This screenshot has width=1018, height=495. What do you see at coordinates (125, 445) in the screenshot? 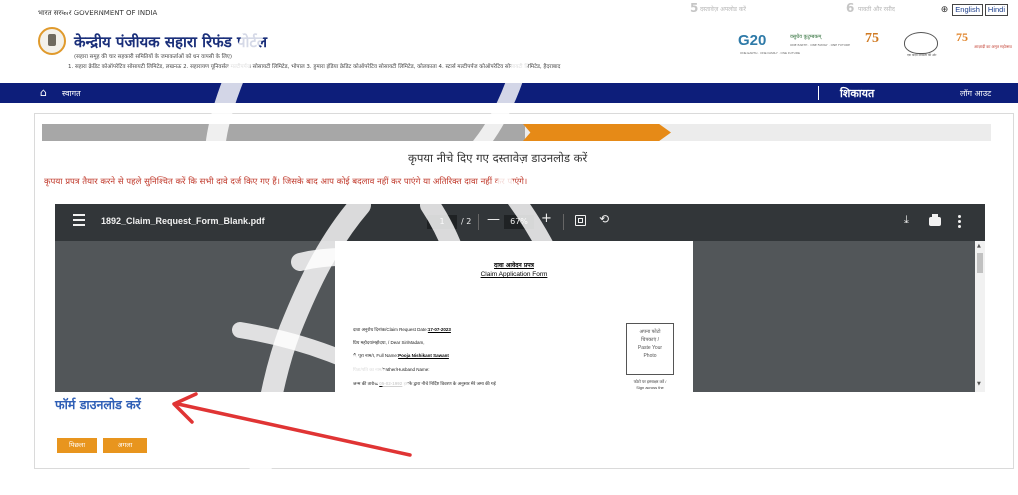
I see `next-button: अगला` at bounding box center [125, 445].